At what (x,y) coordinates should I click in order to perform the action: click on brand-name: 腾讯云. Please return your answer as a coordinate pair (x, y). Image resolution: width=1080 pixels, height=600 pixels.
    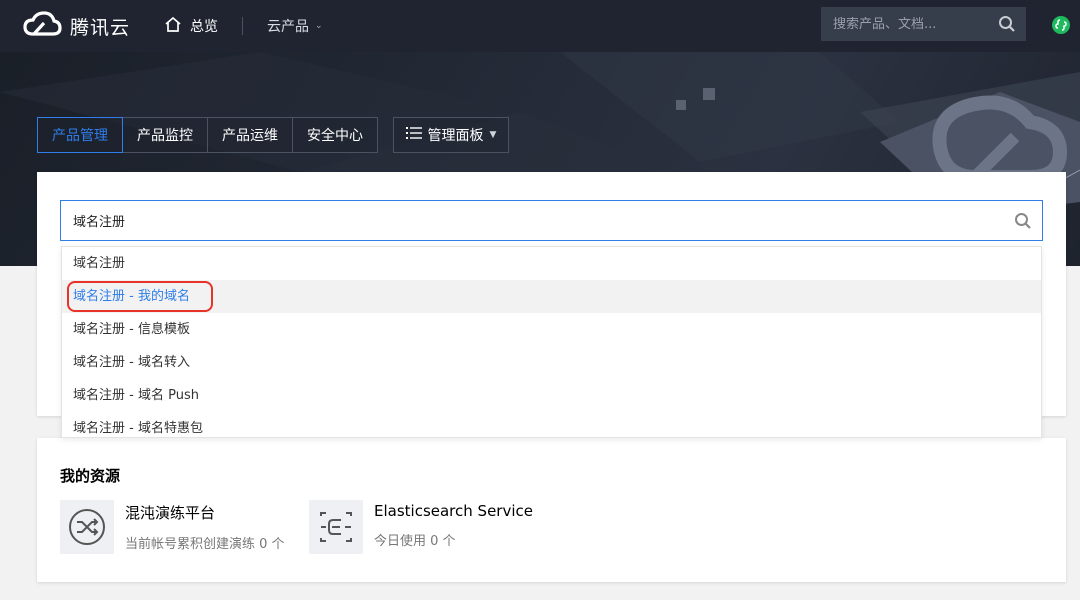
    Looking at the image, I should click on (100, 27).